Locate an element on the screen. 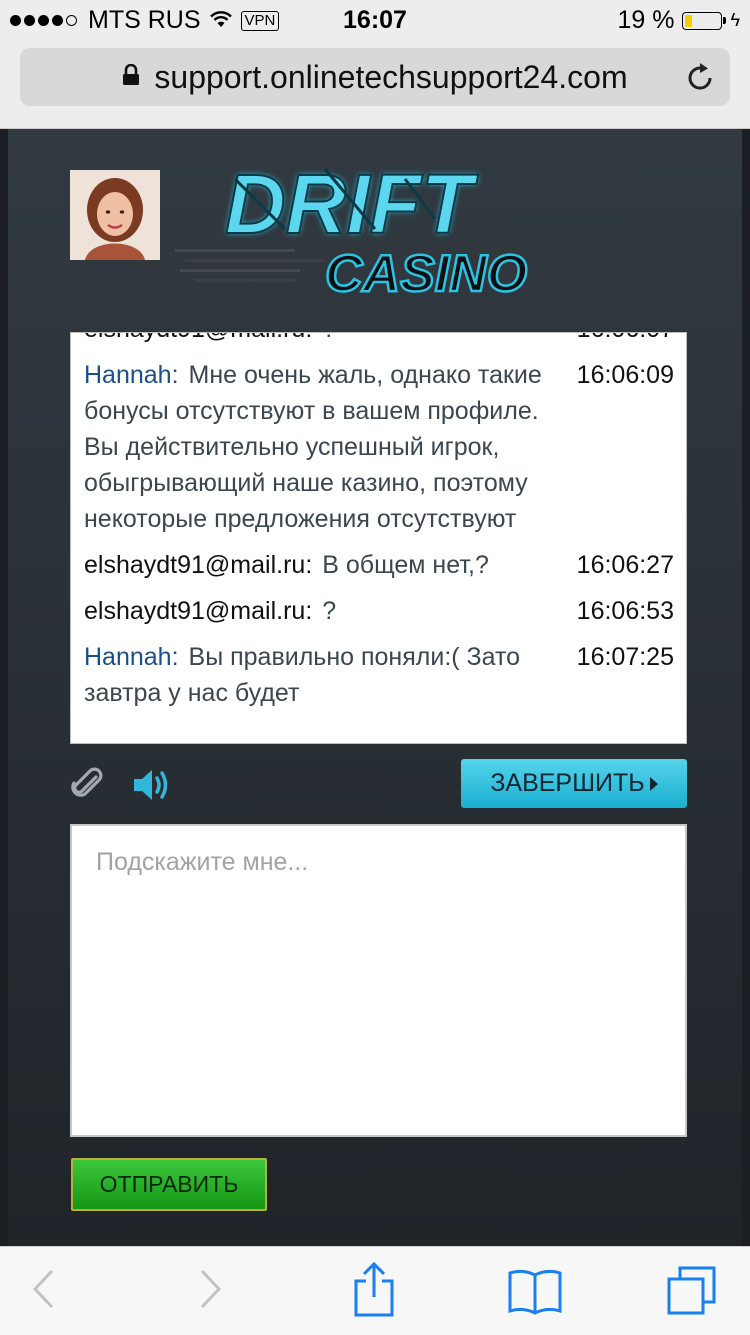 This screenshot has height=1335, width=750. message-timestamp: 16:06:27 is located at coordinates (625, 565).